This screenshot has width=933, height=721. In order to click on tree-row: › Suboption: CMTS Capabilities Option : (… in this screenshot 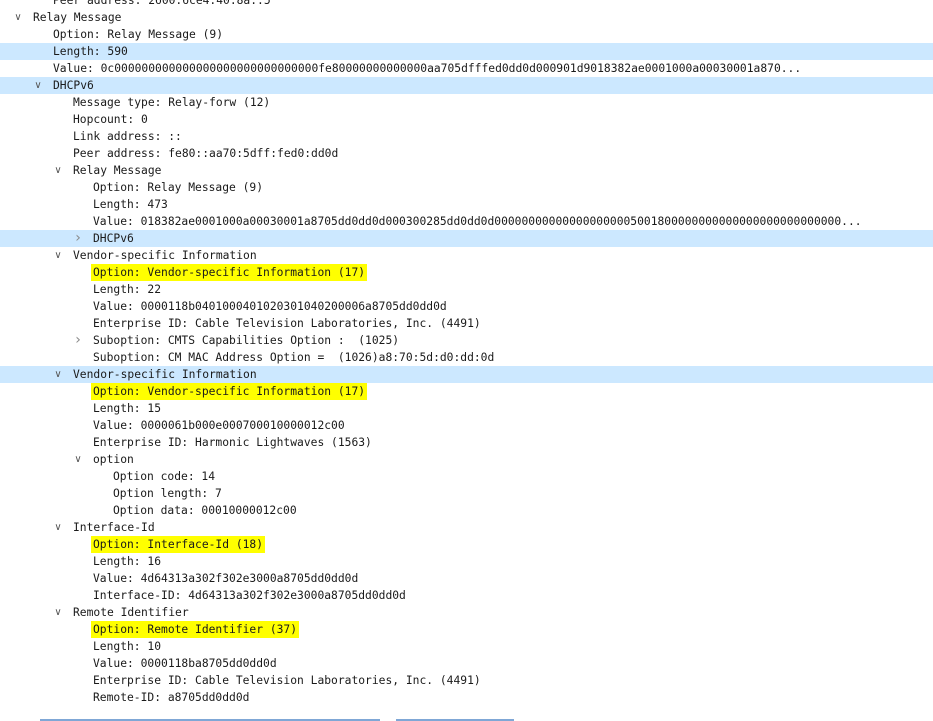, I will do `click(466, 340)`.